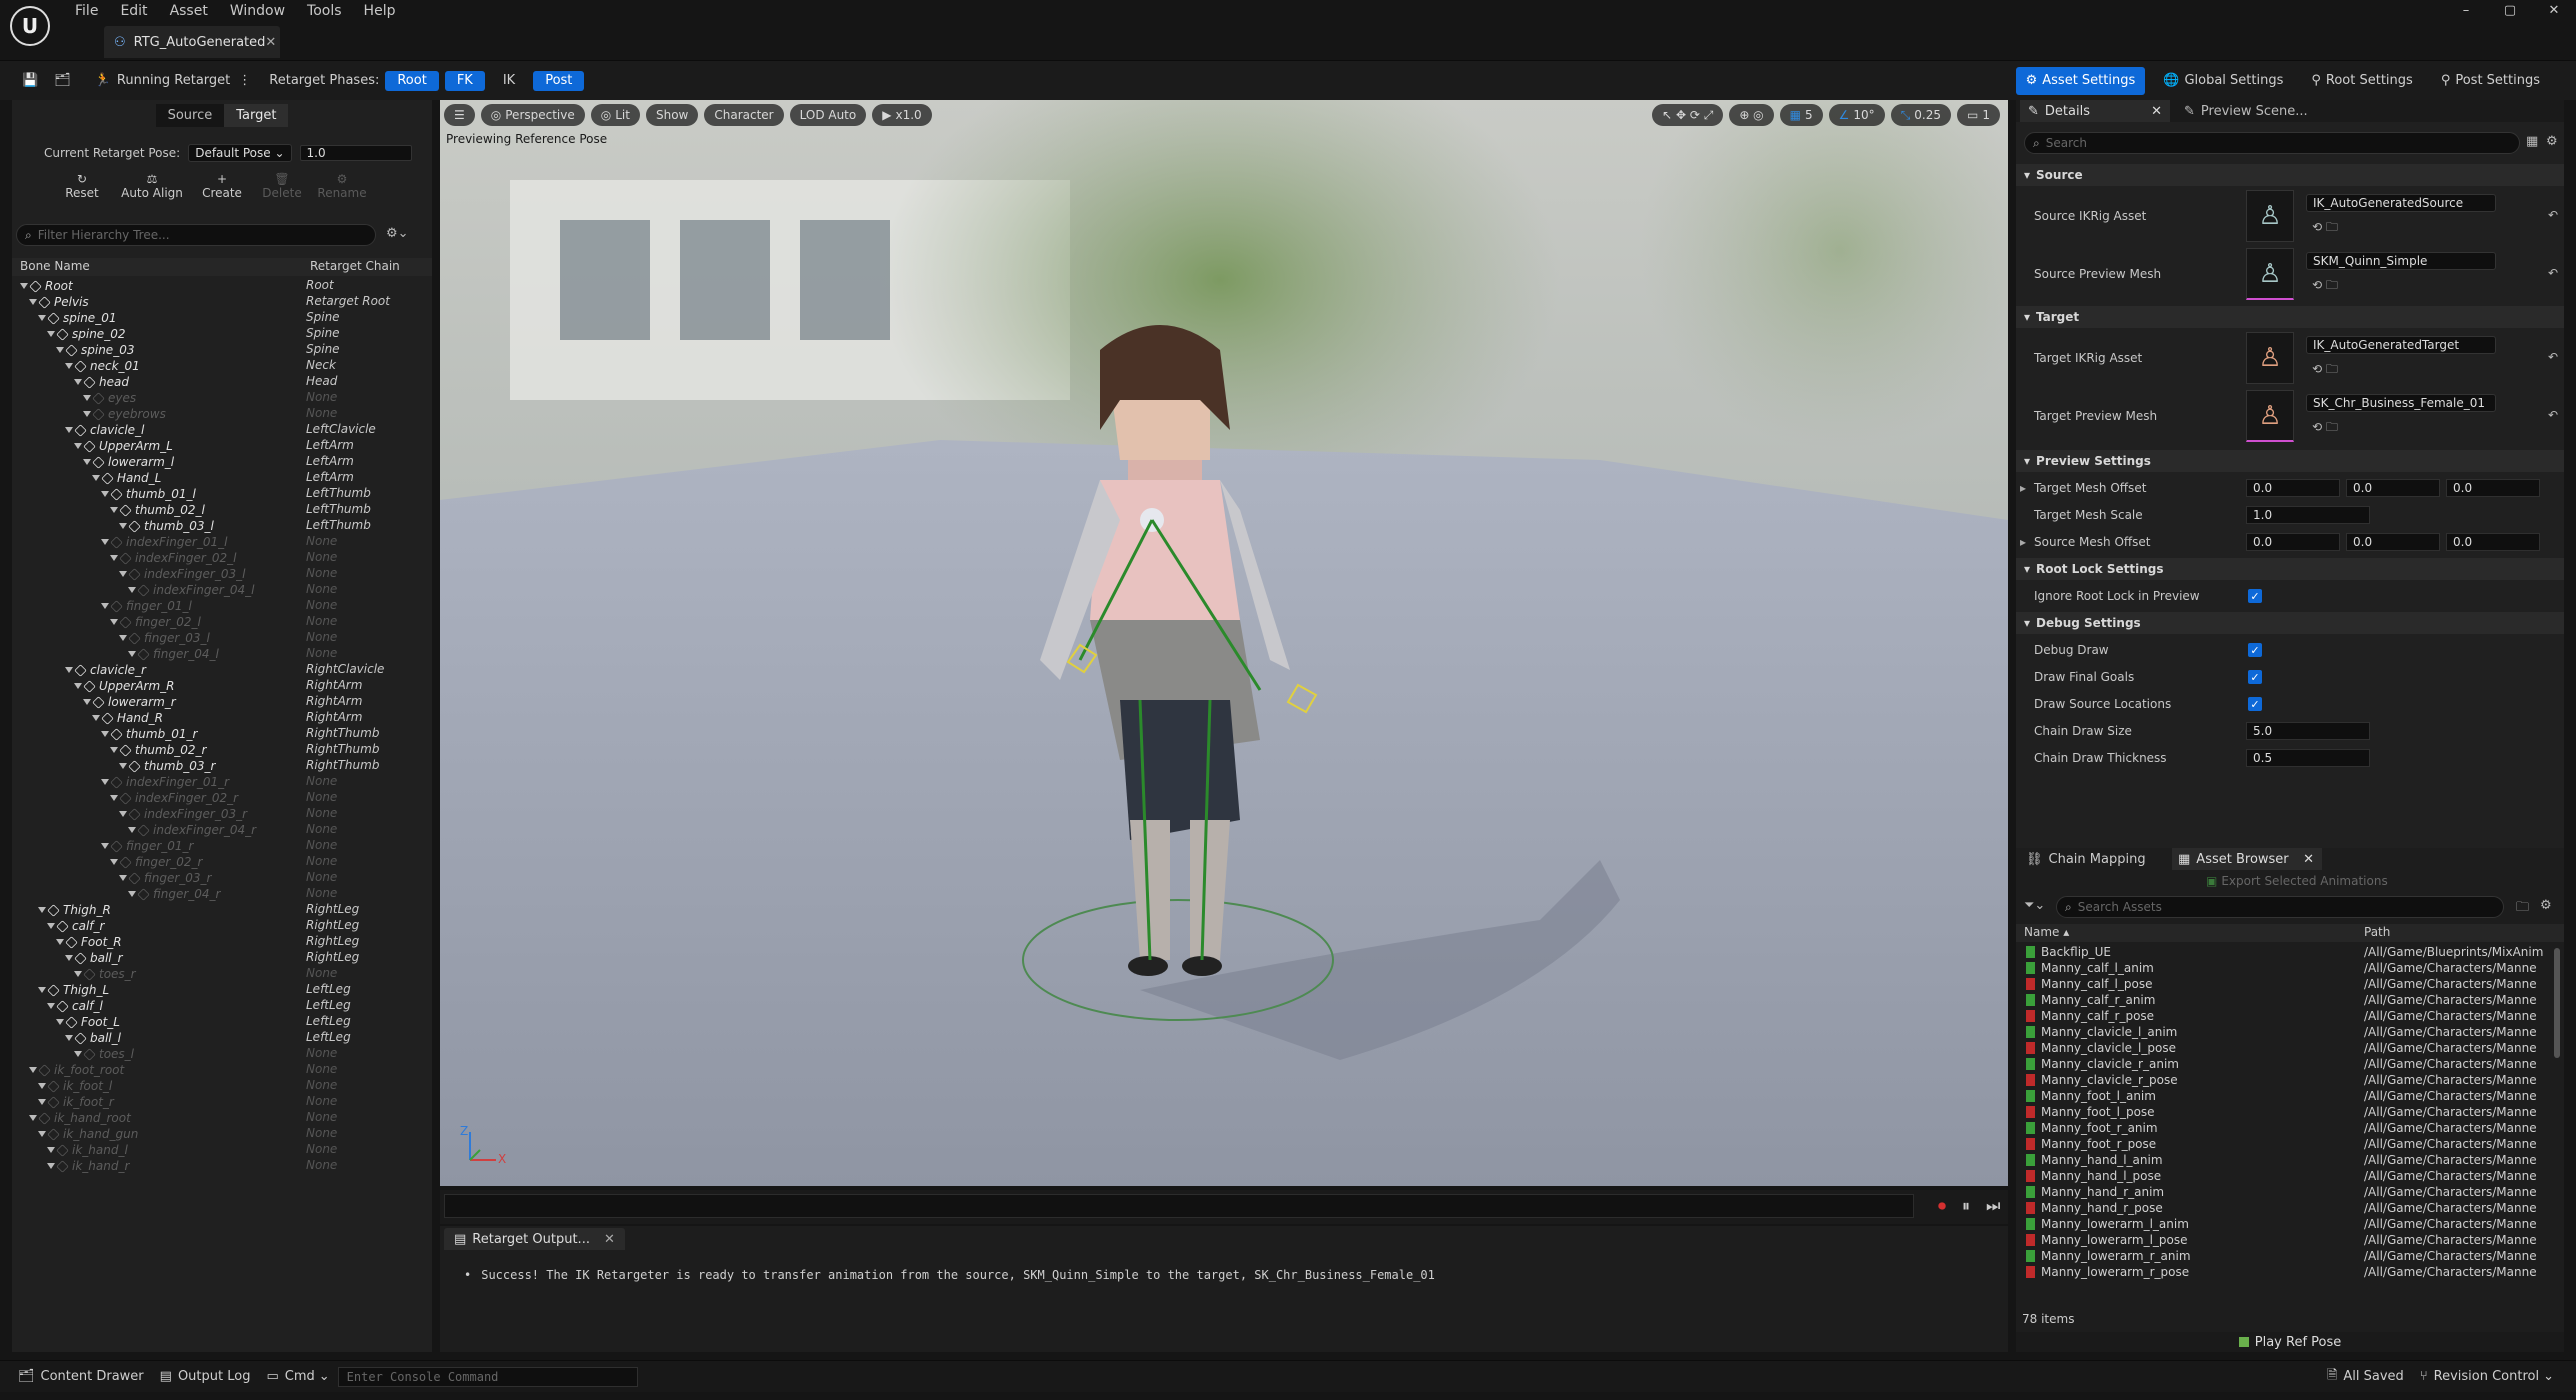  Describe the element at coordinates (338, 493) in the screenshot. I see `bone-chain: LeftThumb` at that location.